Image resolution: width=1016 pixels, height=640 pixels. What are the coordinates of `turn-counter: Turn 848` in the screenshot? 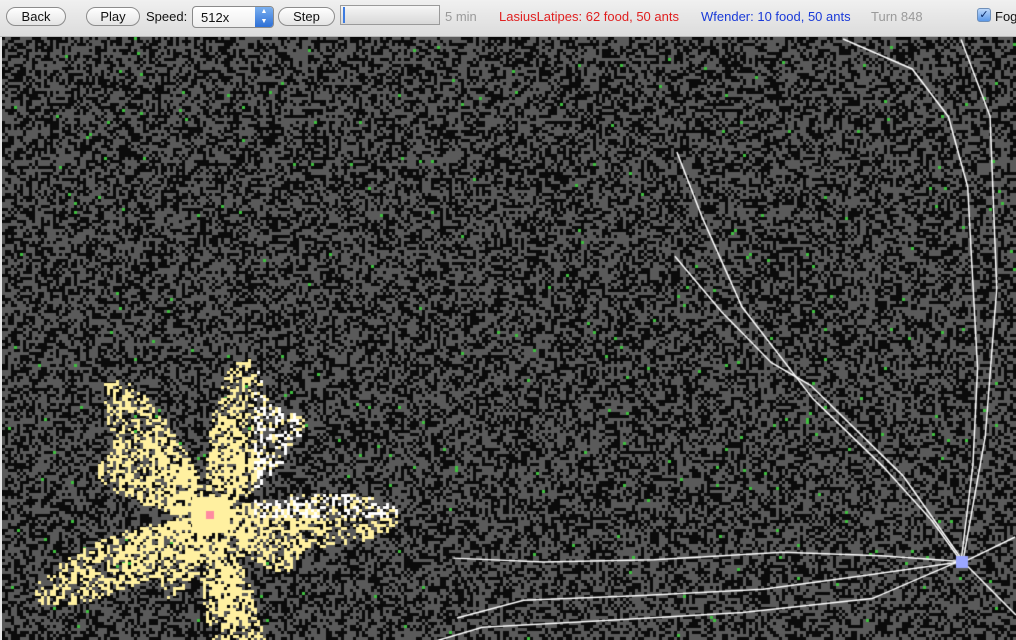 It's located at (897, 16).